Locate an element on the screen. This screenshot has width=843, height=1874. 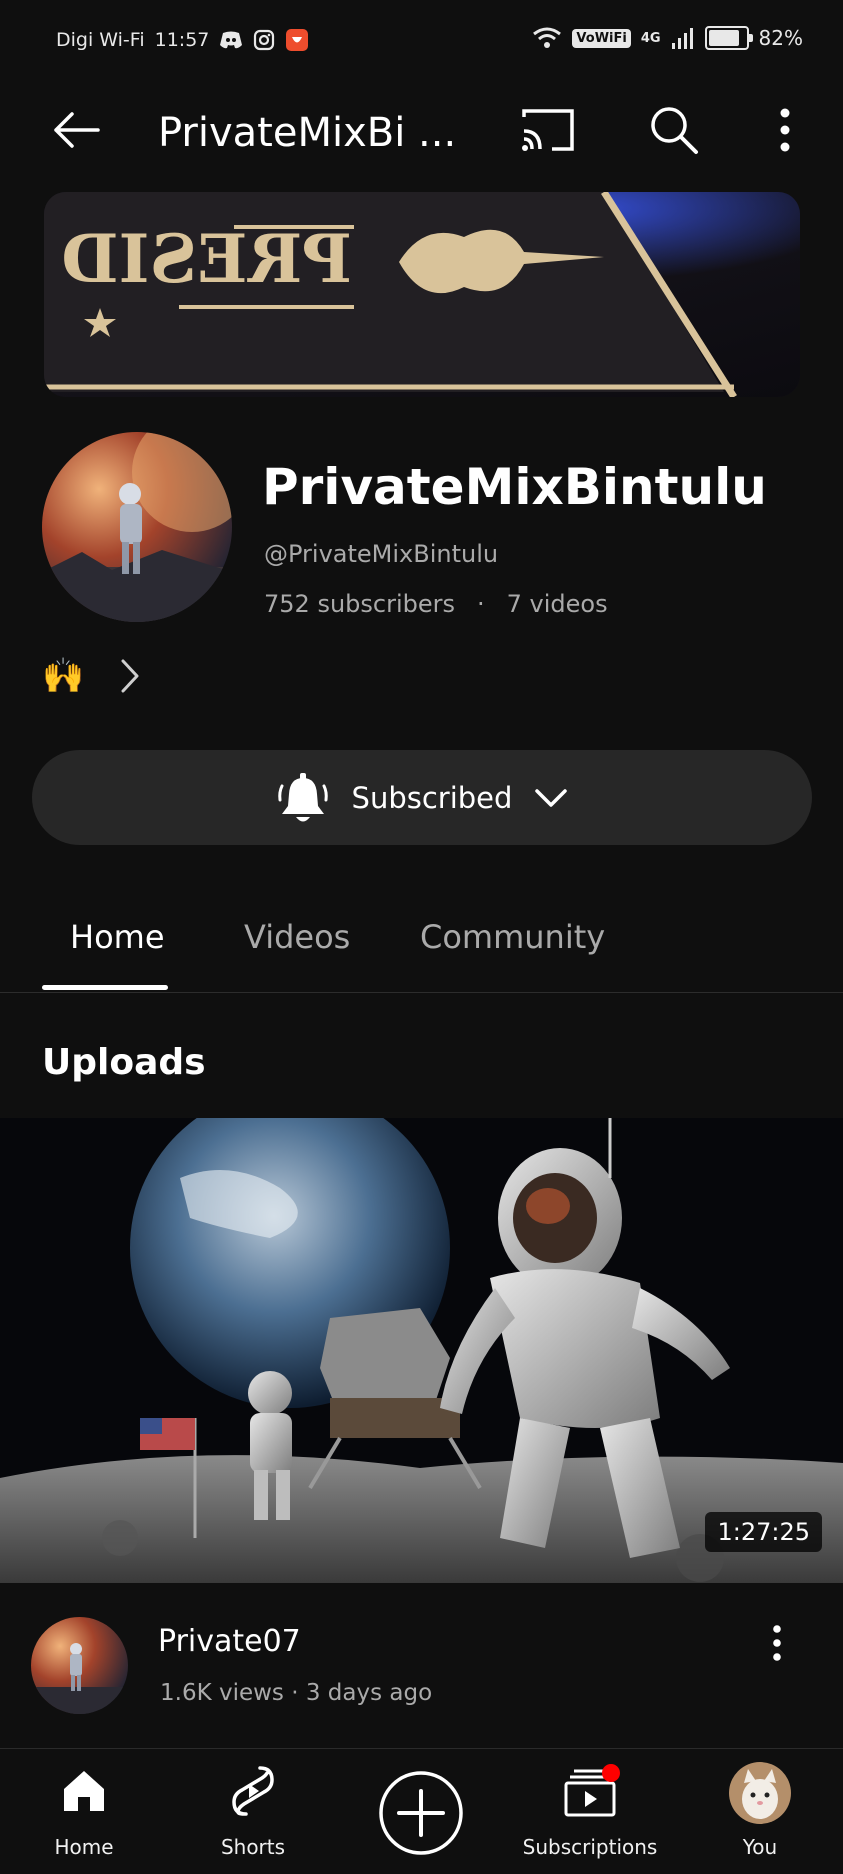
banner-text: PRESID is located at coordinates (206, 259).